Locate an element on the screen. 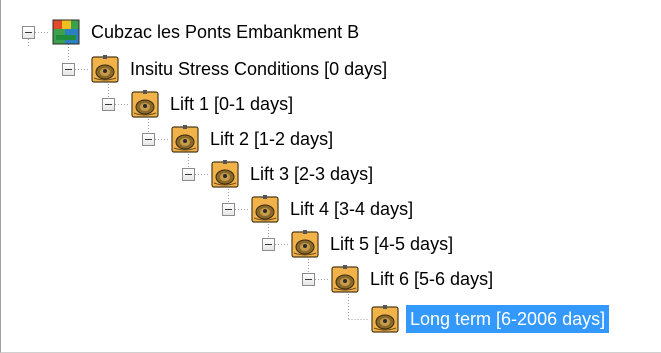 The height and width of the screenshot is (353, 661). collapse-toggle-root is located at coordinates (28, 32).